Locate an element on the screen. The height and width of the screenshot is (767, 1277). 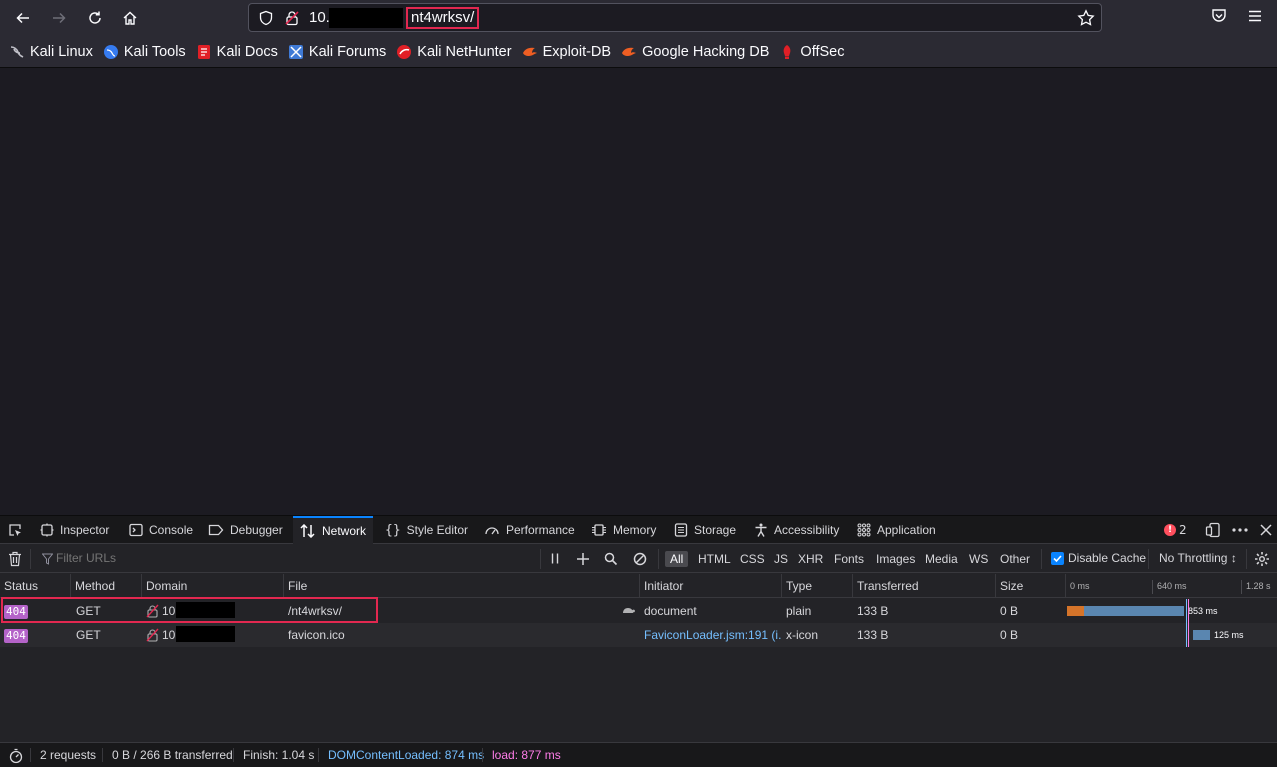
bookmark-offsec: OffSec is located at coordinates (811, 52).